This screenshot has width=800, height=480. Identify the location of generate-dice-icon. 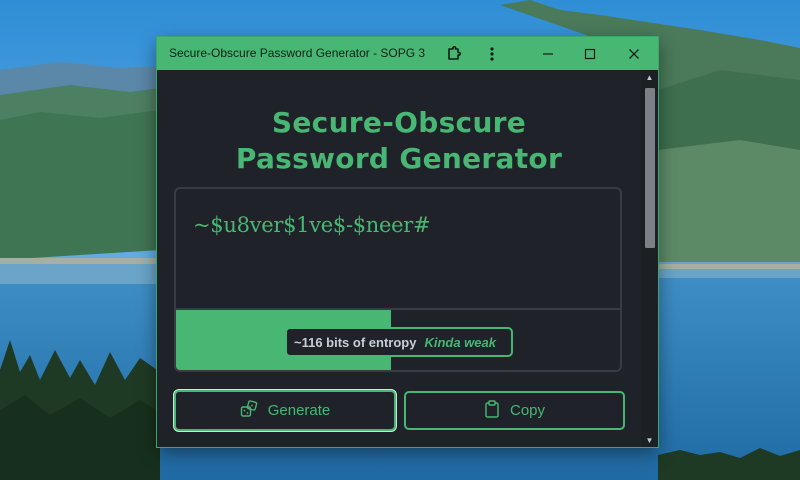
(249, 410).